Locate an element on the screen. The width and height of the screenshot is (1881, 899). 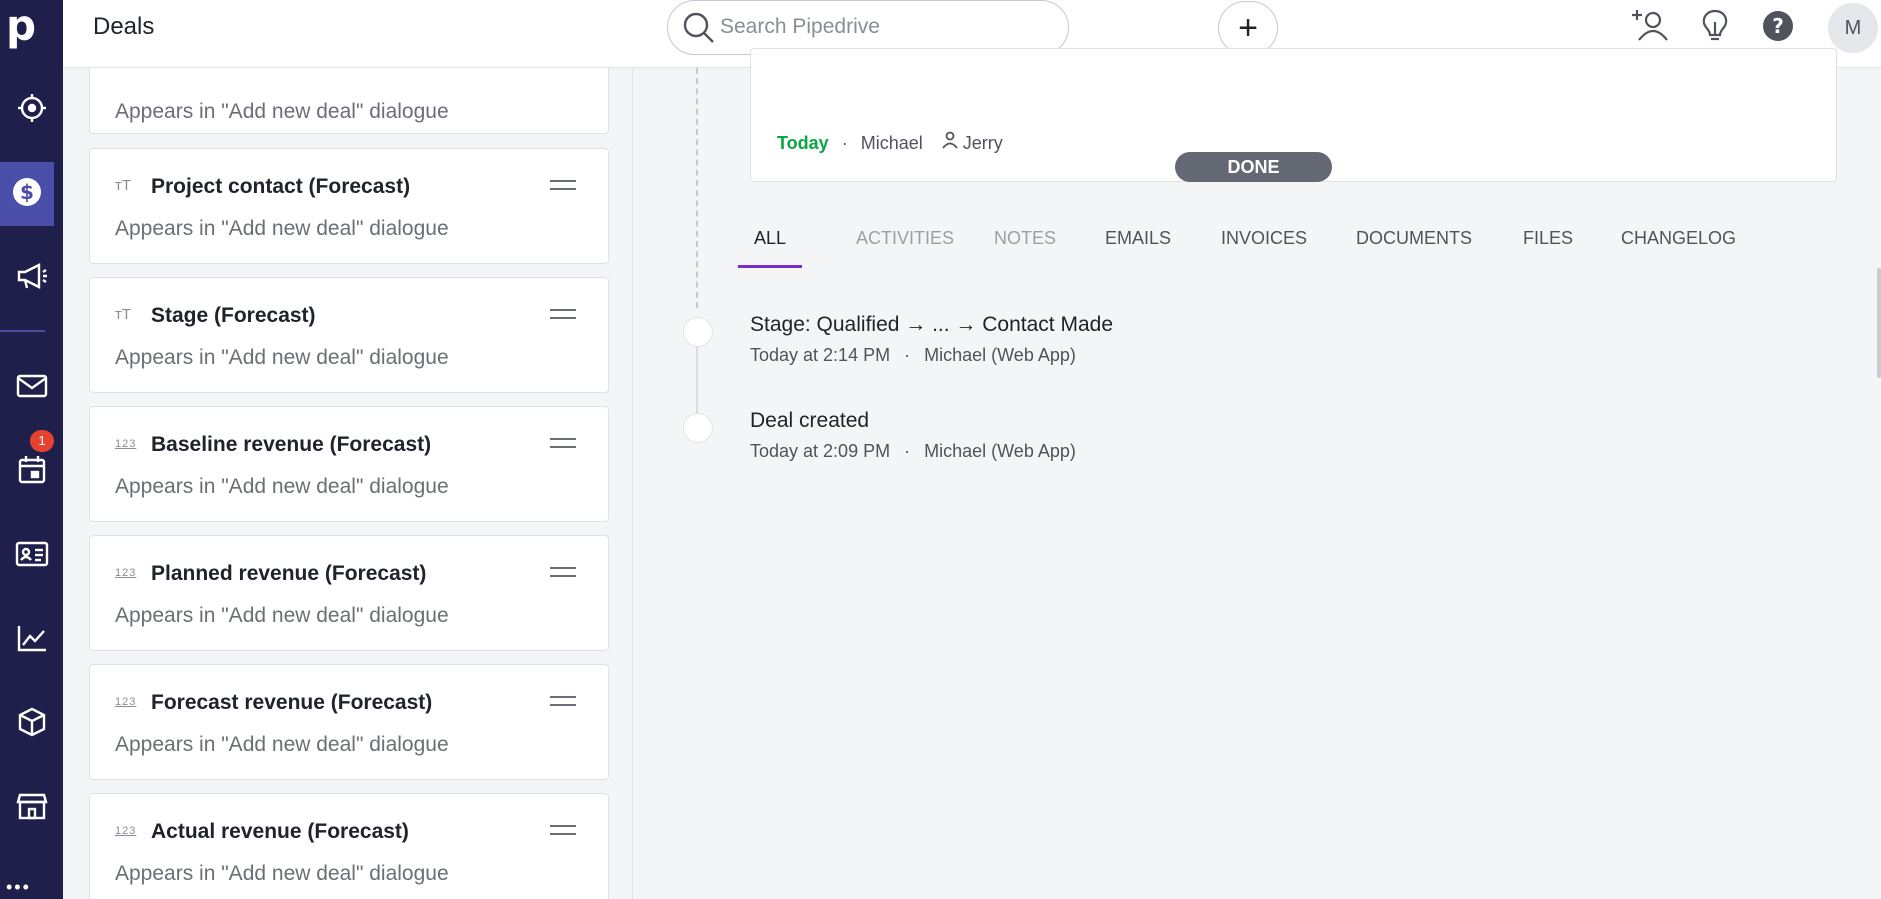
tab-changelog: CHANGELOG is located at coordinates (1678, 243).